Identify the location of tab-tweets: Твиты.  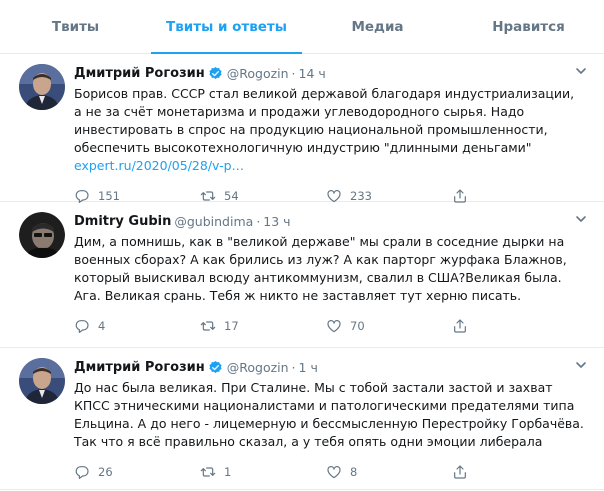
(75, 26).